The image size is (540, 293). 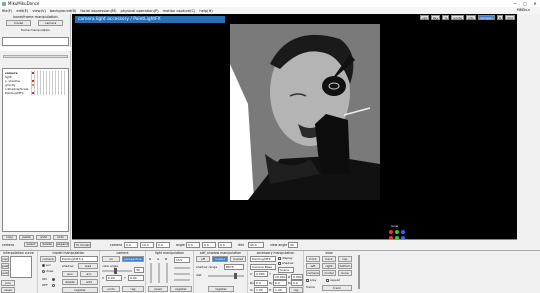 What do you see at coordinates (525, 3) in the screenshot?
I see `maximize-button: □` at bounding box center [525, 3].